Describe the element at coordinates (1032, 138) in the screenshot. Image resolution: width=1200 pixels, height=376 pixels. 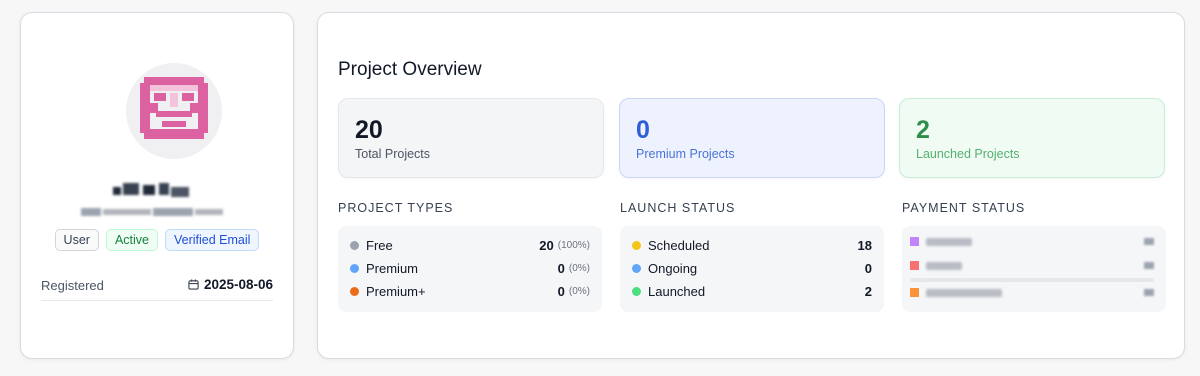
I see `launched-projects-stat: 2 Launched Projects` at that location.